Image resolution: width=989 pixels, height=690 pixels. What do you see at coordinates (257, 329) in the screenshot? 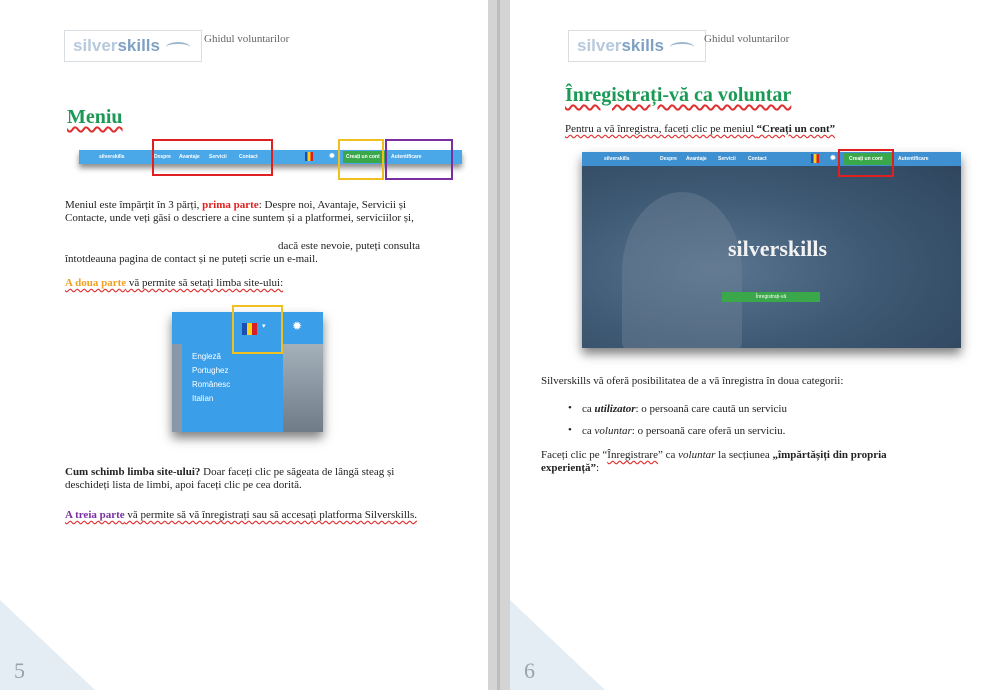
I see `highlight-box-flag` at bounding box center [257, 329].